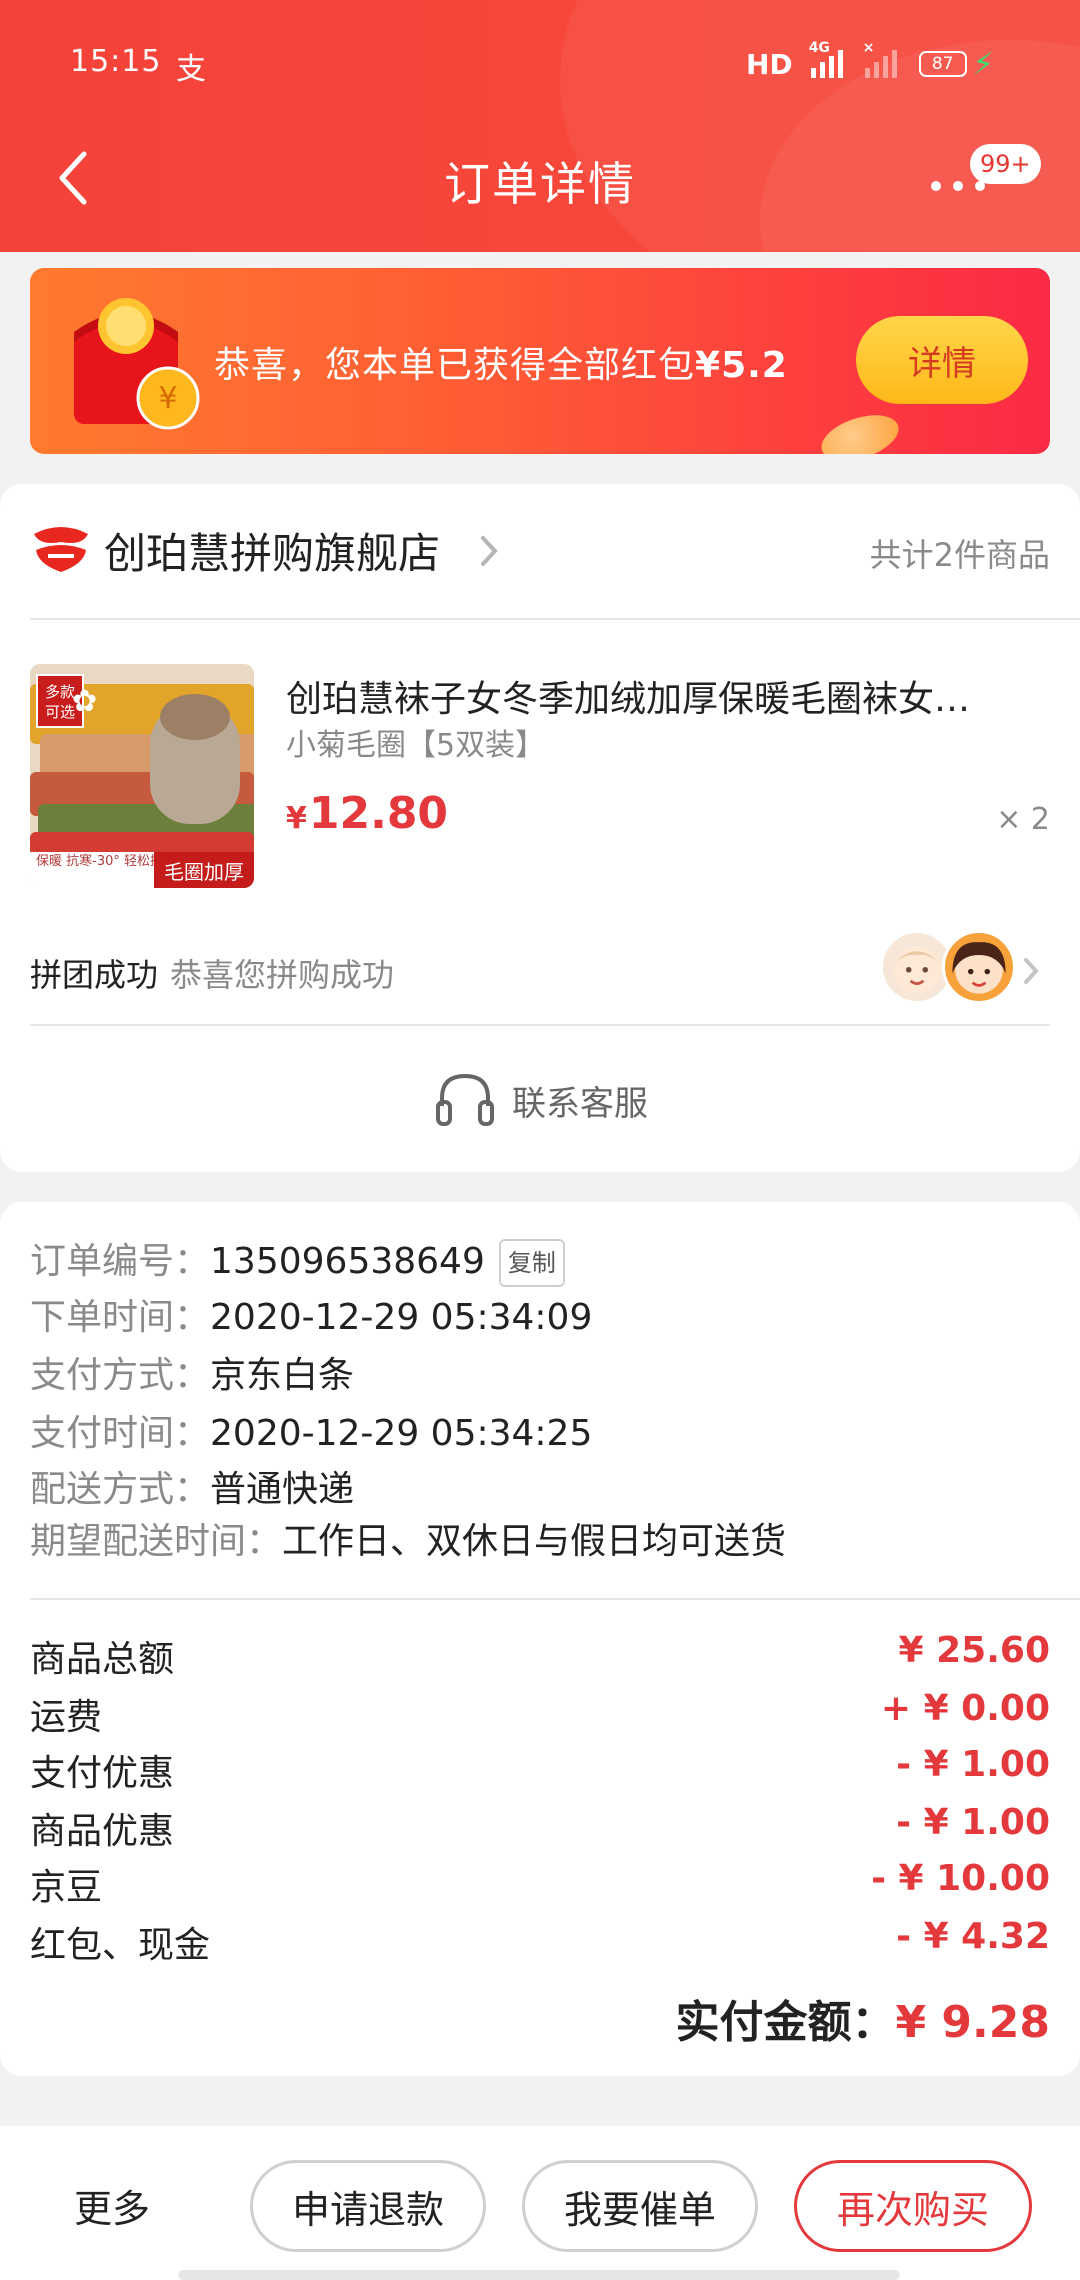 This screenshot has height=2280, width=1080. Describe the element at coordinates (85, 701) in the screenshot. I see `flower-icon: ✿` at that location.